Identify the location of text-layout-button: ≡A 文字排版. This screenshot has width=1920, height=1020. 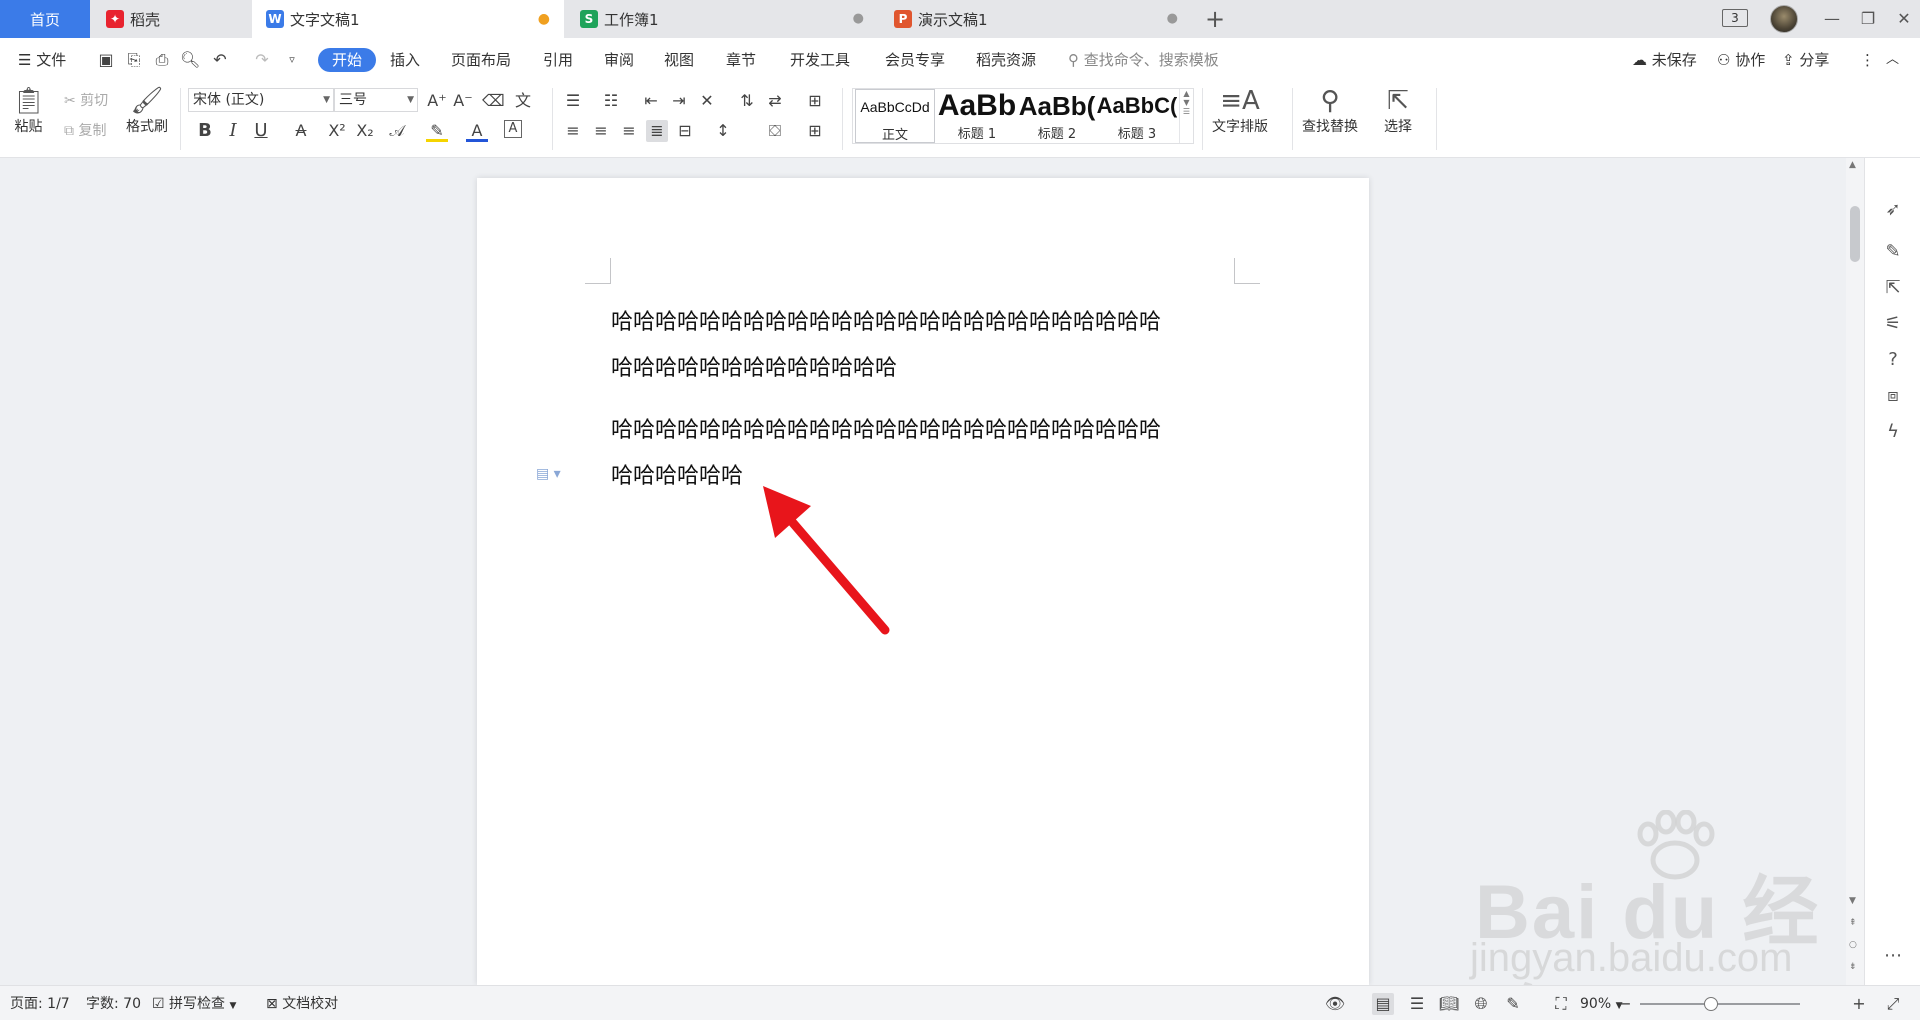
(1240, 111).